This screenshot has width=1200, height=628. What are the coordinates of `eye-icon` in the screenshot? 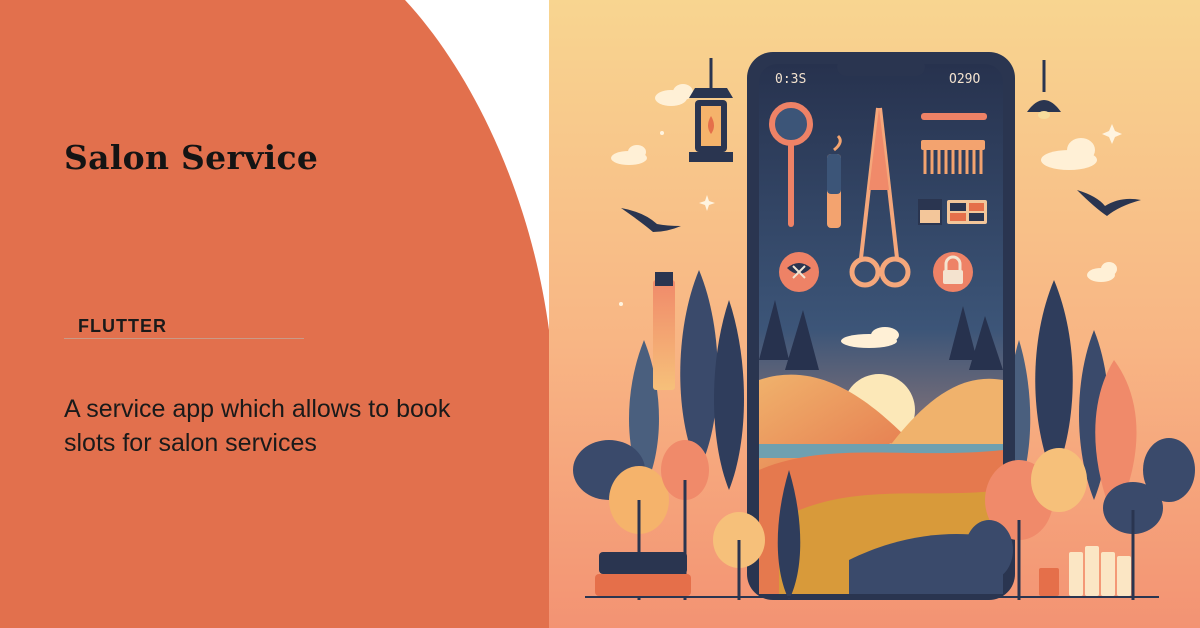 It's located at (799, 272).